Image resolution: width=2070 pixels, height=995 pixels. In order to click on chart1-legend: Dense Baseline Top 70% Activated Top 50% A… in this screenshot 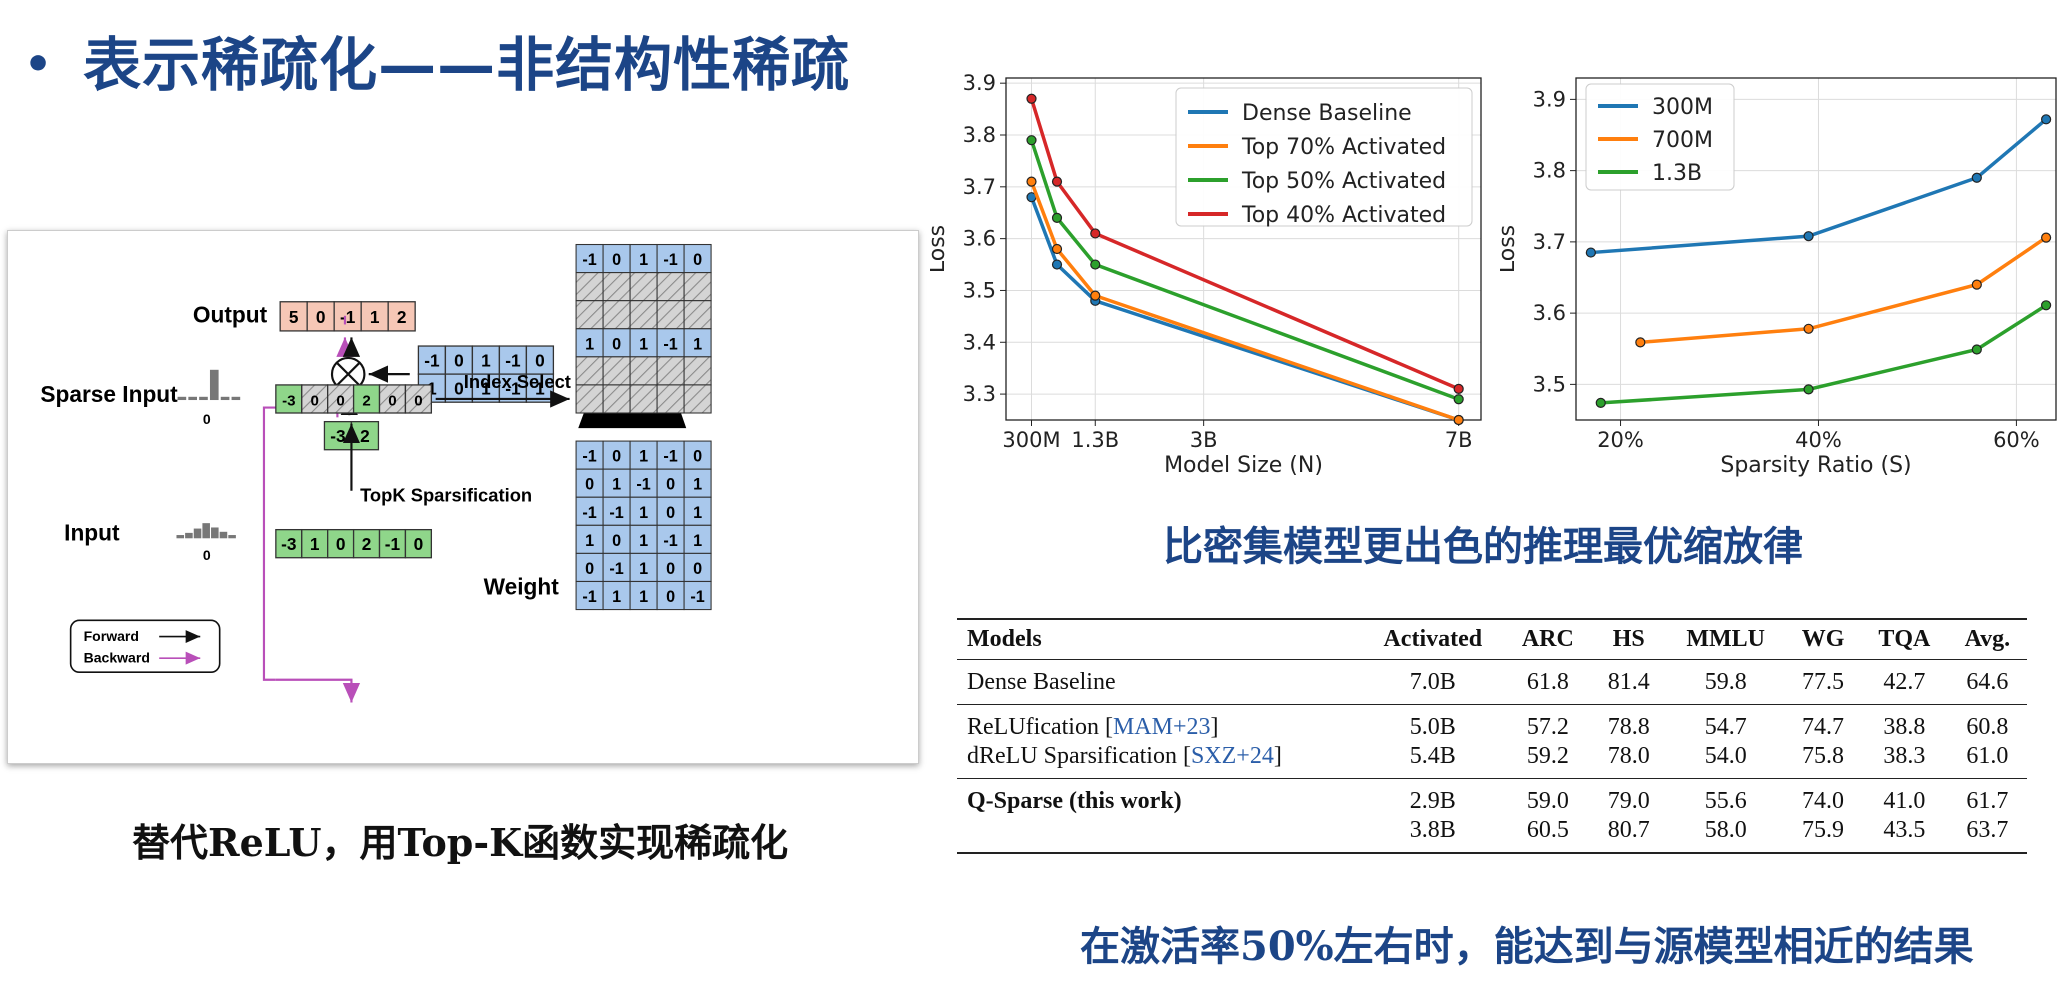, I will do `click(1324, 157)`.